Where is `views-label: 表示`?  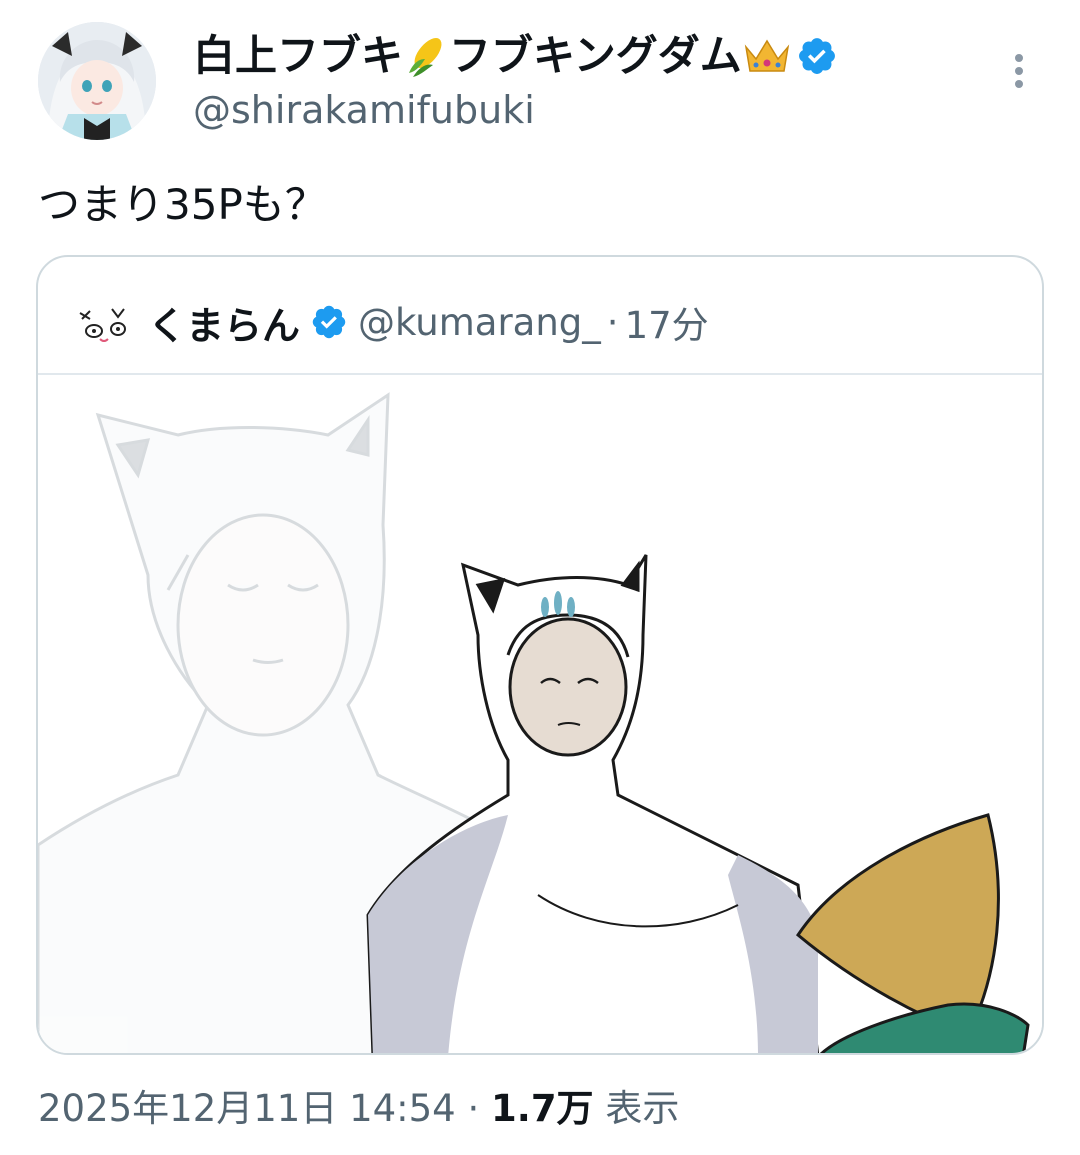 views-label: 表示 is located at coordinates (642, 1108).